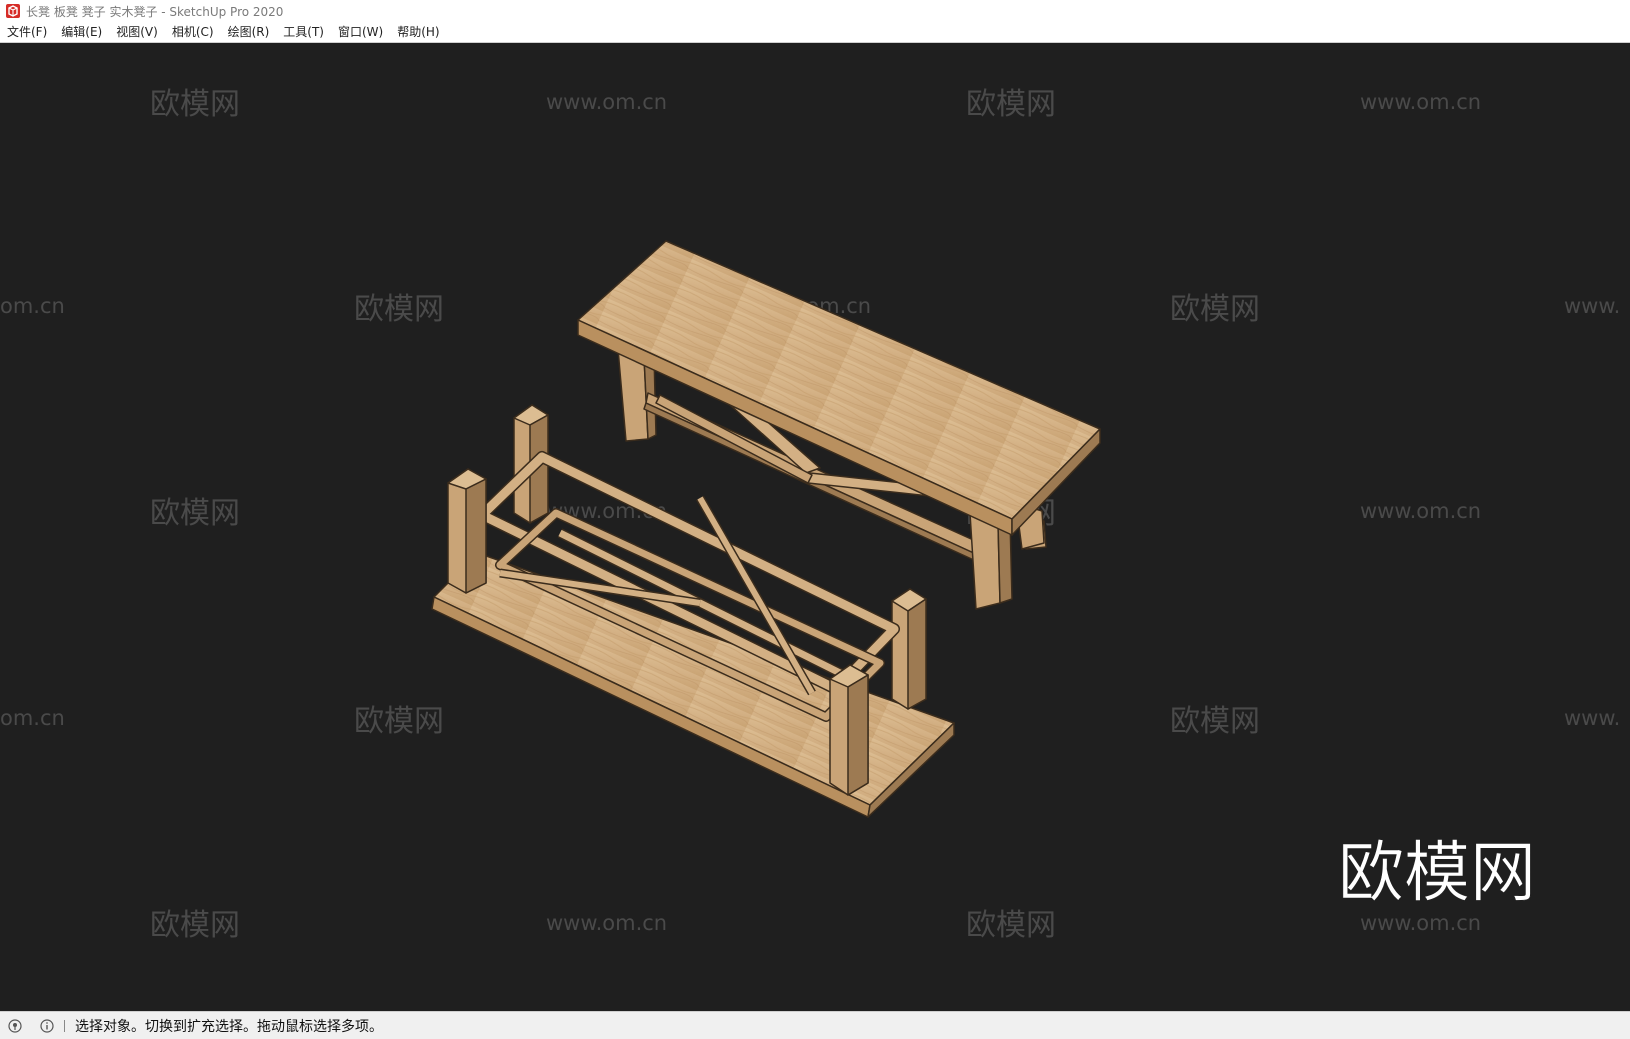 This screenshot has width=1630, height=1039. Describe the element at coordinates (418, 32) in the screenshot. I see `menu-help: 帮助(H)` at that location.